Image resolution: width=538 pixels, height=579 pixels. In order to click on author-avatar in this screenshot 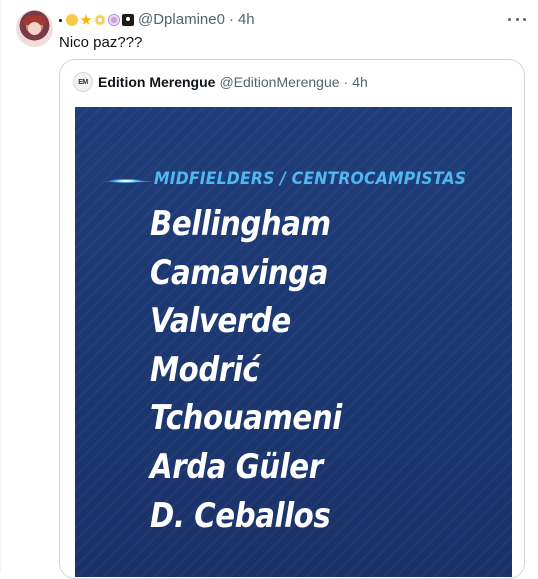, I will do `click(34, 28)`.